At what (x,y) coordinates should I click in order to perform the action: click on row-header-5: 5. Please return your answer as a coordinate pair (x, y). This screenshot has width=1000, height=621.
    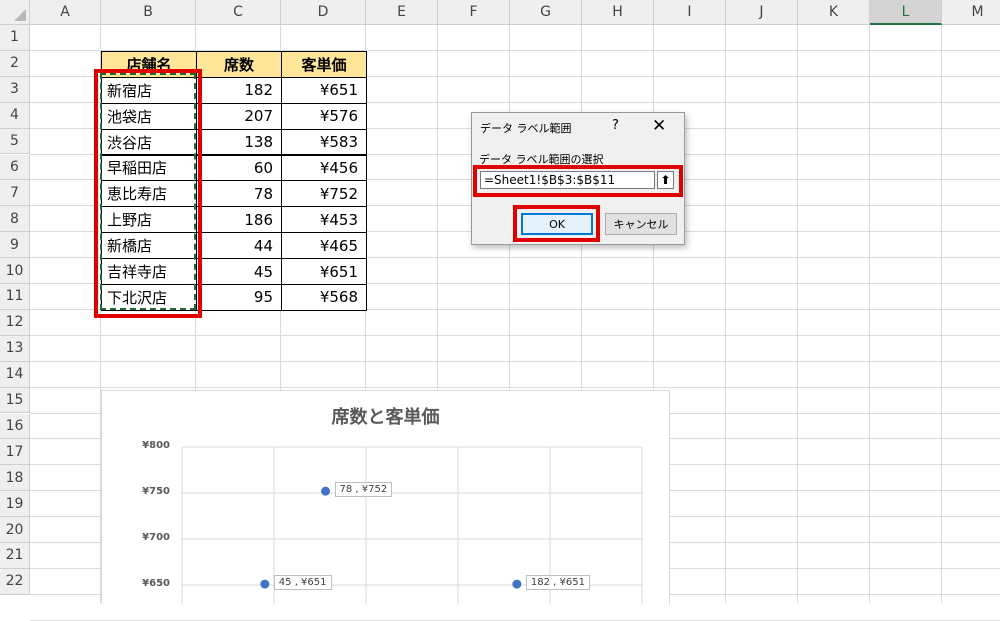
    Looking at the image, I should click on (15, 141).